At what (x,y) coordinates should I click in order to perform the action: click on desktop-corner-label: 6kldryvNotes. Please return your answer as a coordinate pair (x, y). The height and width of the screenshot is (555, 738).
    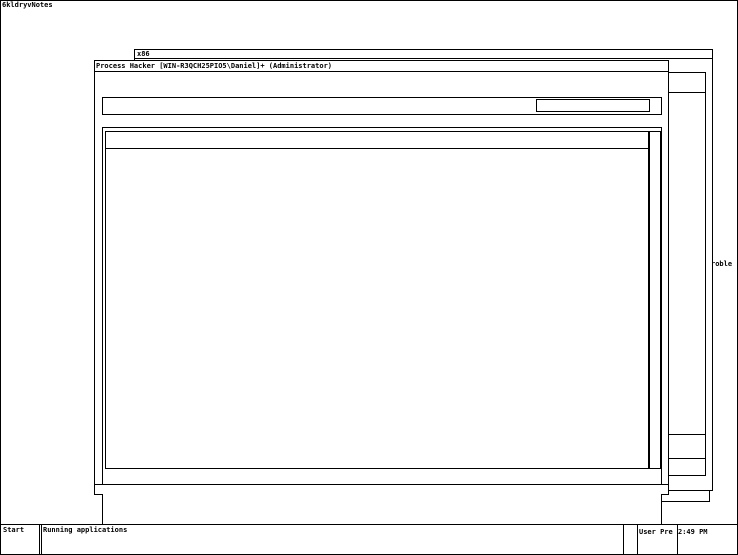
    Looking at the image, I should click on (27, 5).